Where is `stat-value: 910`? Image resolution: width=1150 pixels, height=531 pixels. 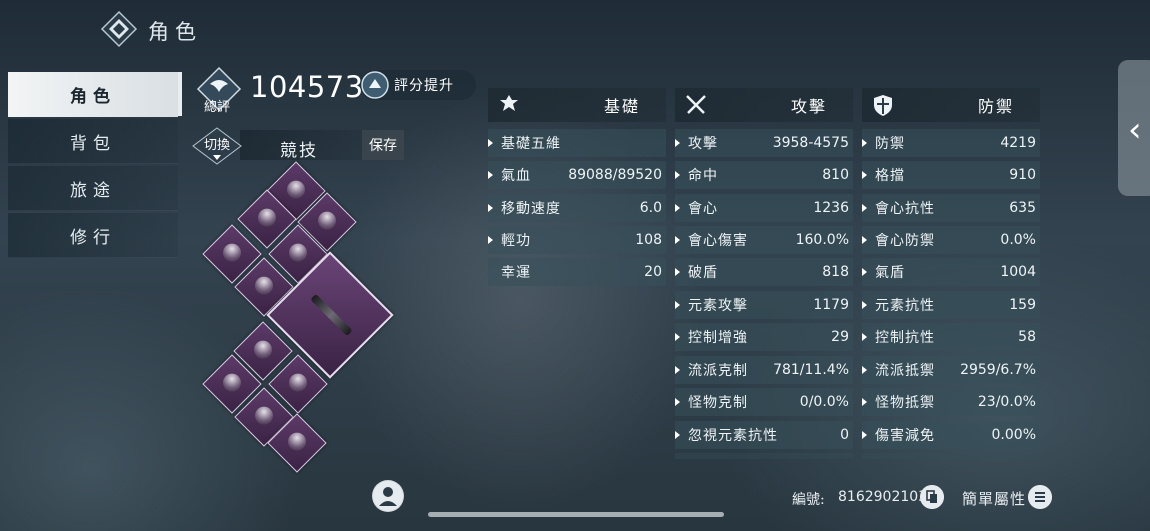 stat-value: 910 is located at coordinates (1022, 175).